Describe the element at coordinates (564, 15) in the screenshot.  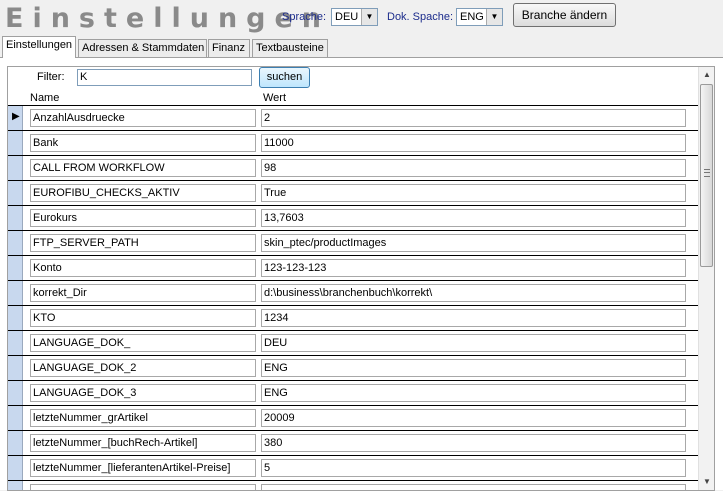
I see `change-industry-button: Branche ändern` at that location.